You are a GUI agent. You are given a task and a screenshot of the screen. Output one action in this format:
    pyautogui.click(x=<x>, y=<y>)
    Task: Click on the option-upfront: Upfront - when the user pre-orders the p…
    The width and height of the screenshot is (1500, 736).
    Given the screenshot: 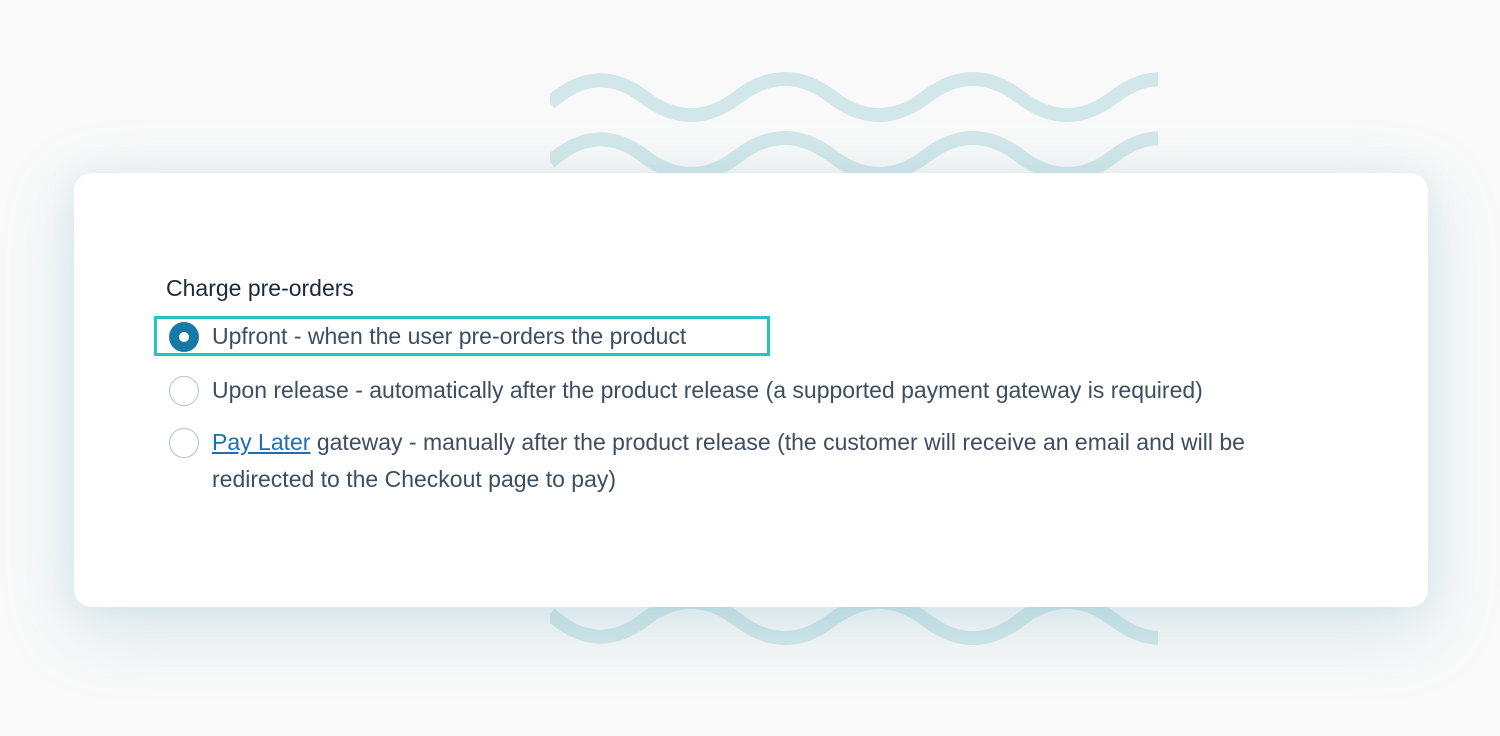 What is the action you would take?
    pyautogui.click(x=462, y=336)
    